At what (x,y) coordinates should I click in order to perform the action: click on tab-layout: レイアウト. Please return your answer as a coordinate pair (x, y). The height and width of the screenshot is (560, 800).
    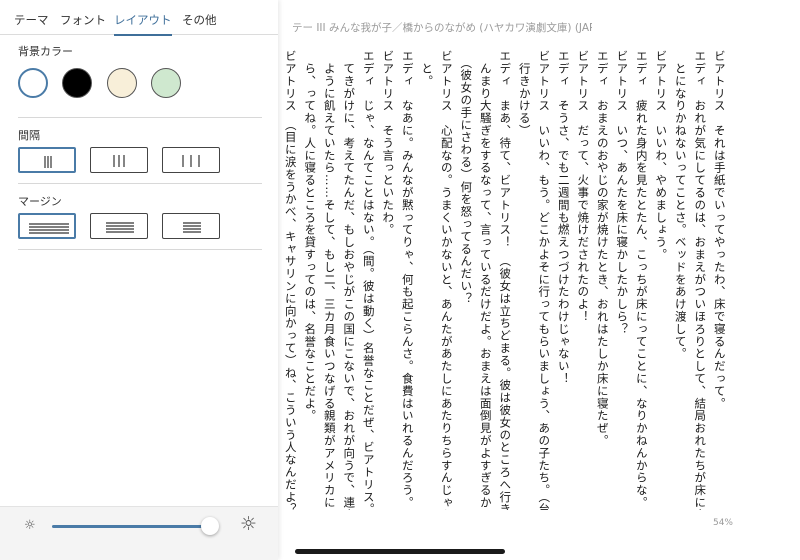
    Looking at the image, I should click on (143, 24).